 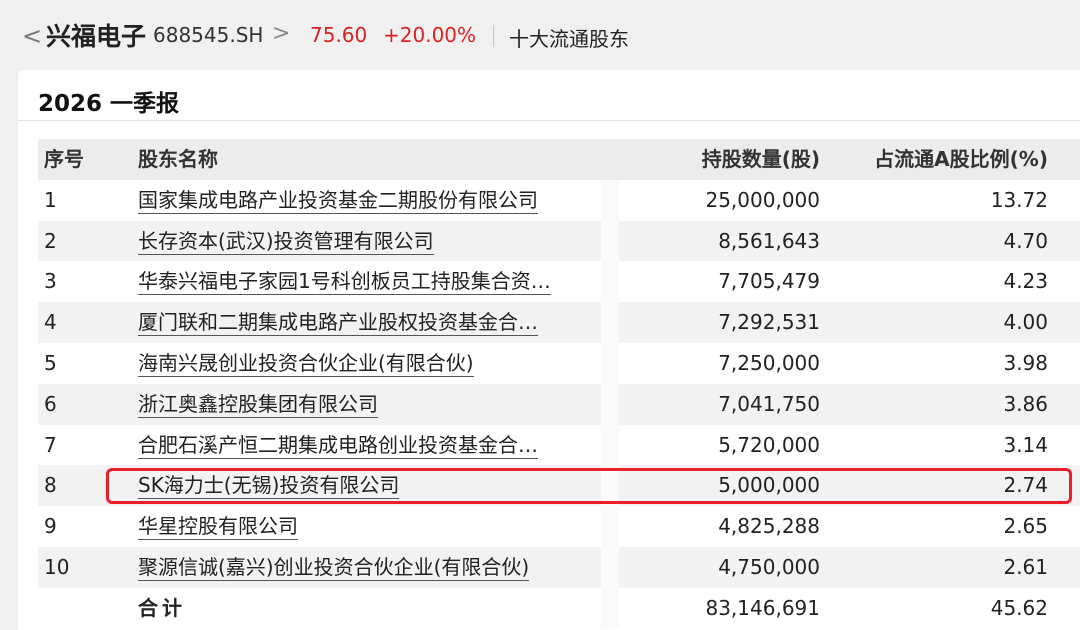 I want to click on top-bar: < 兴福电子 688545.SH > 75.60 +20.00% 十大流通股东, so click(x=540, y=35).